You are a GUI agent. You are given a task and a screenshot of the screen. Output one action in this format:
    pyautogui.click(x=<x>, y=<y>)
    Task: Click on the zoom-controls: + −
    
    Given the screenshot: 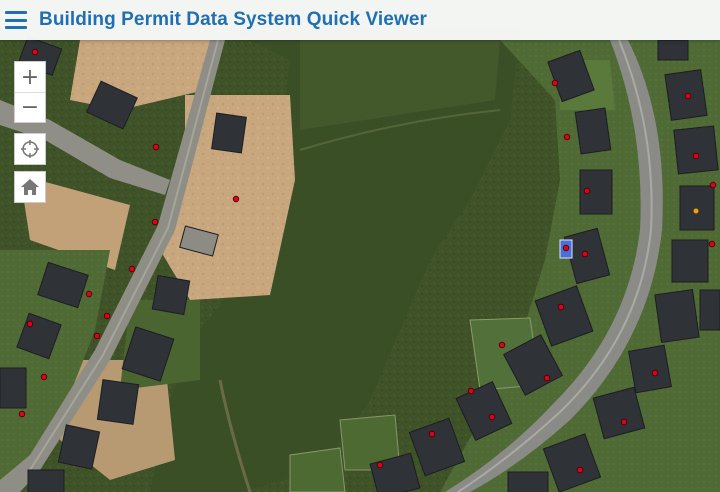 What is the action you would take?
    pyautogui.click(x=30, y=92)
    